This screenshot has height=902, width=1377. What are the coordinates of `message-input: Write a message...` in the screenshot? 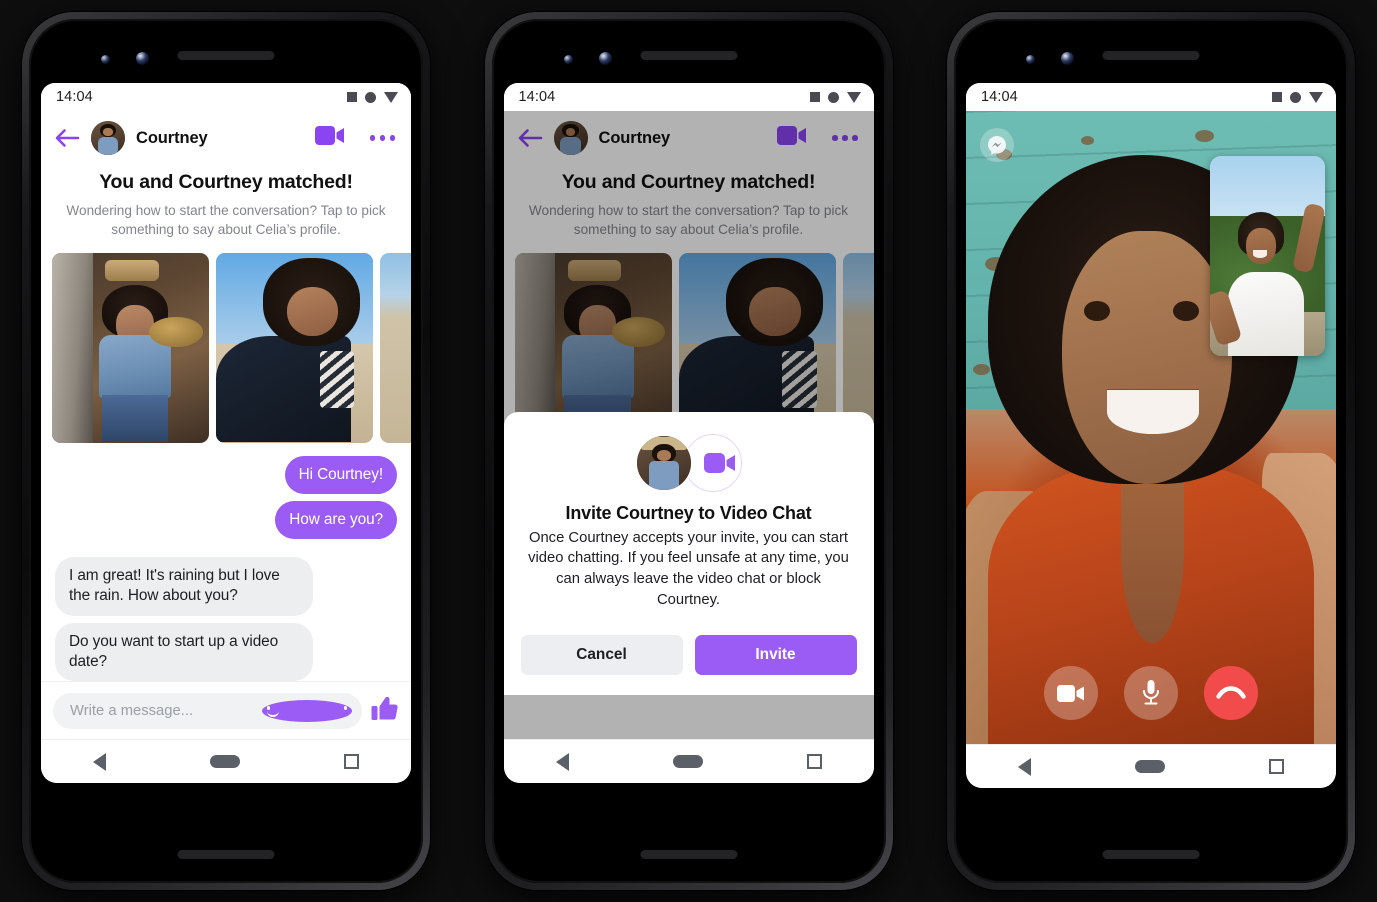 It's located at (207, 710).